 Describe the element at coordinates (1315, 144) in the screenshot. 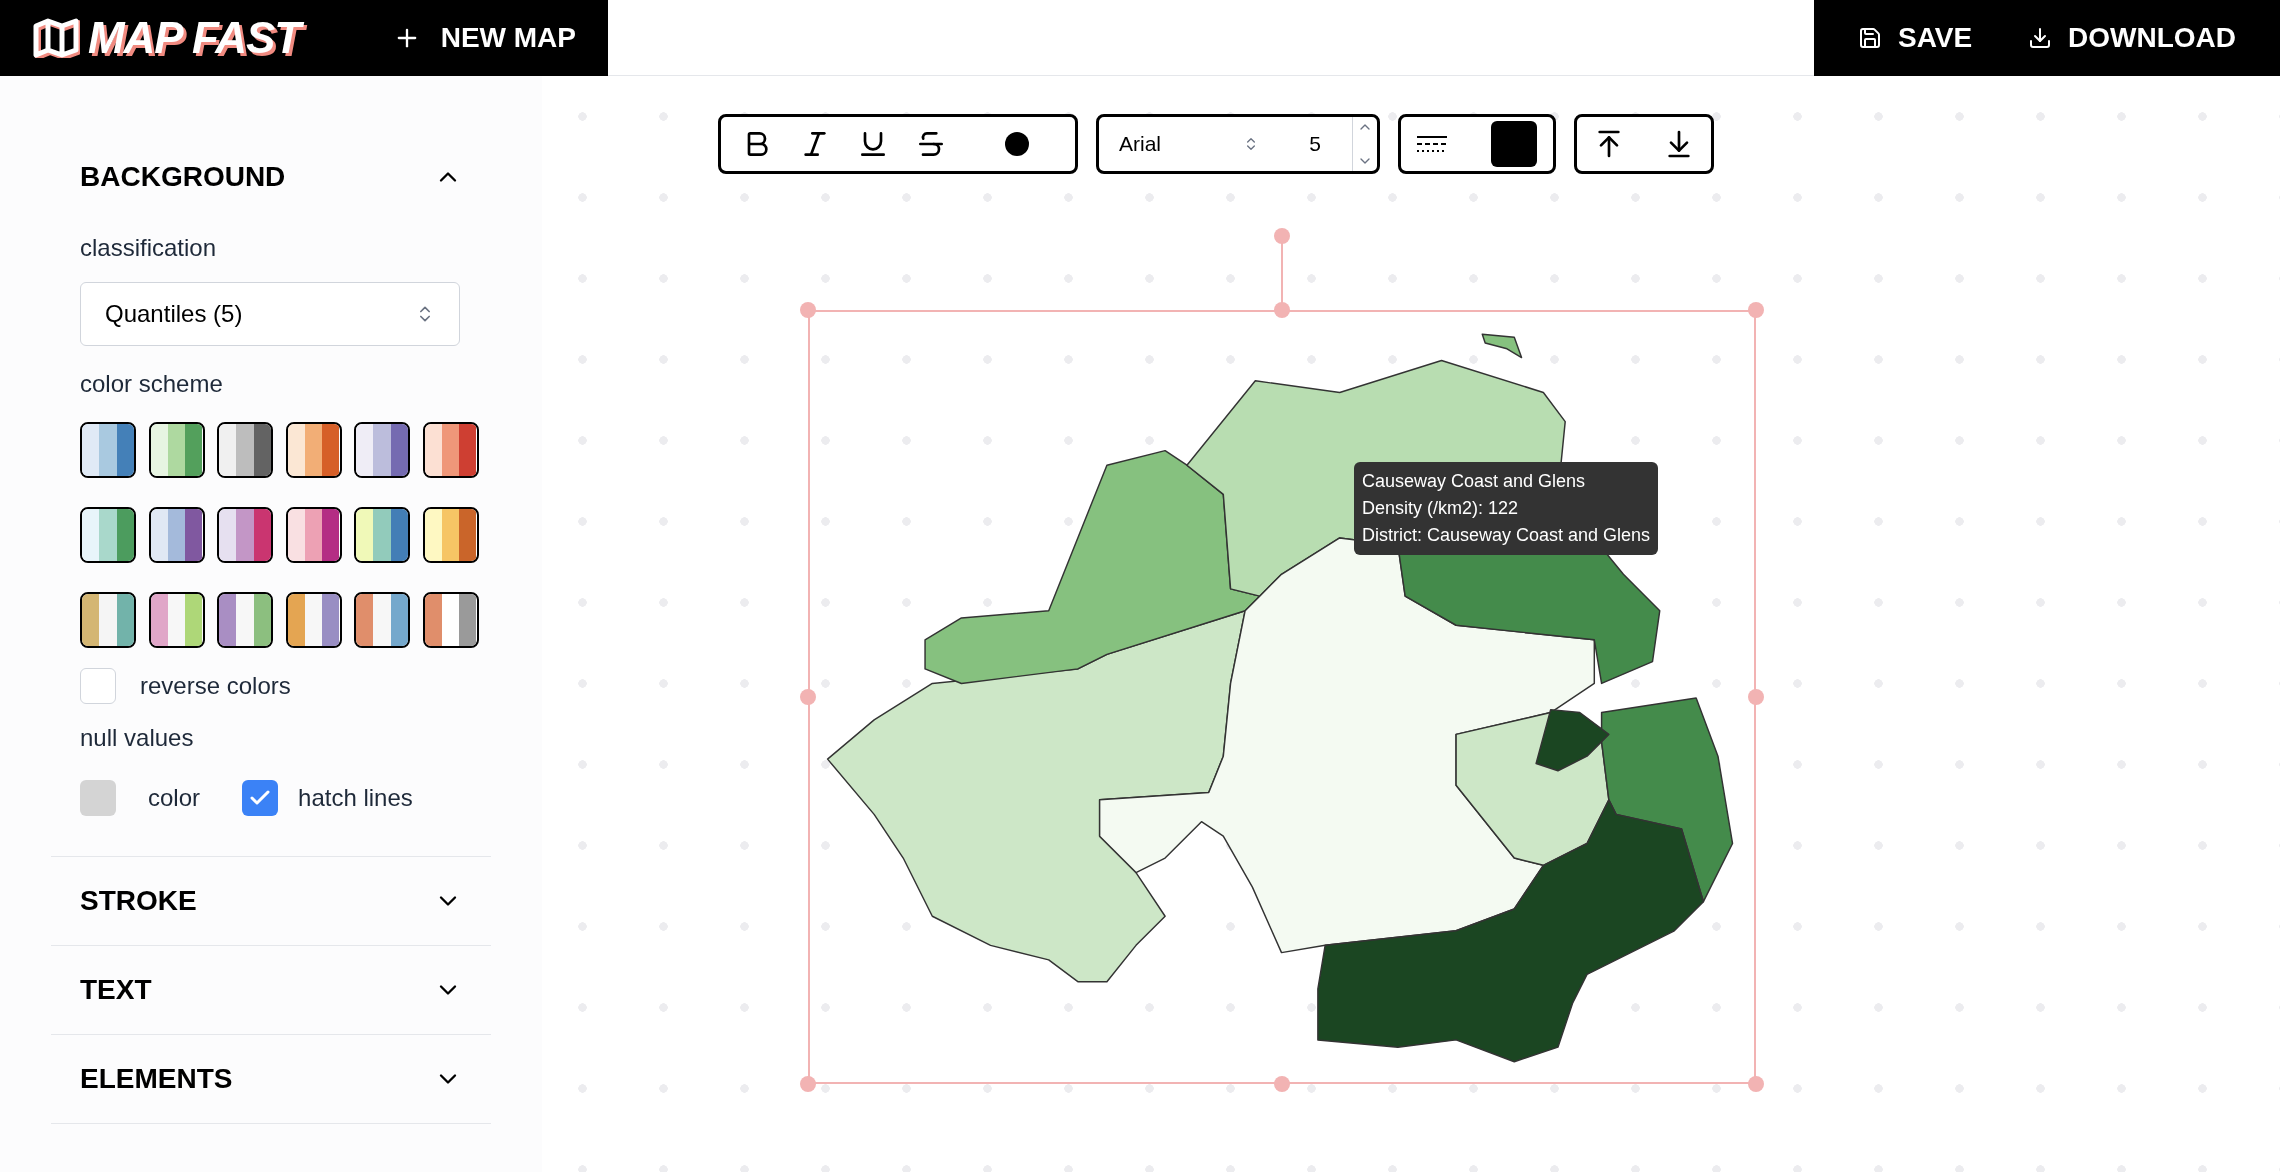

I see `font-size-input: 5` at that location.